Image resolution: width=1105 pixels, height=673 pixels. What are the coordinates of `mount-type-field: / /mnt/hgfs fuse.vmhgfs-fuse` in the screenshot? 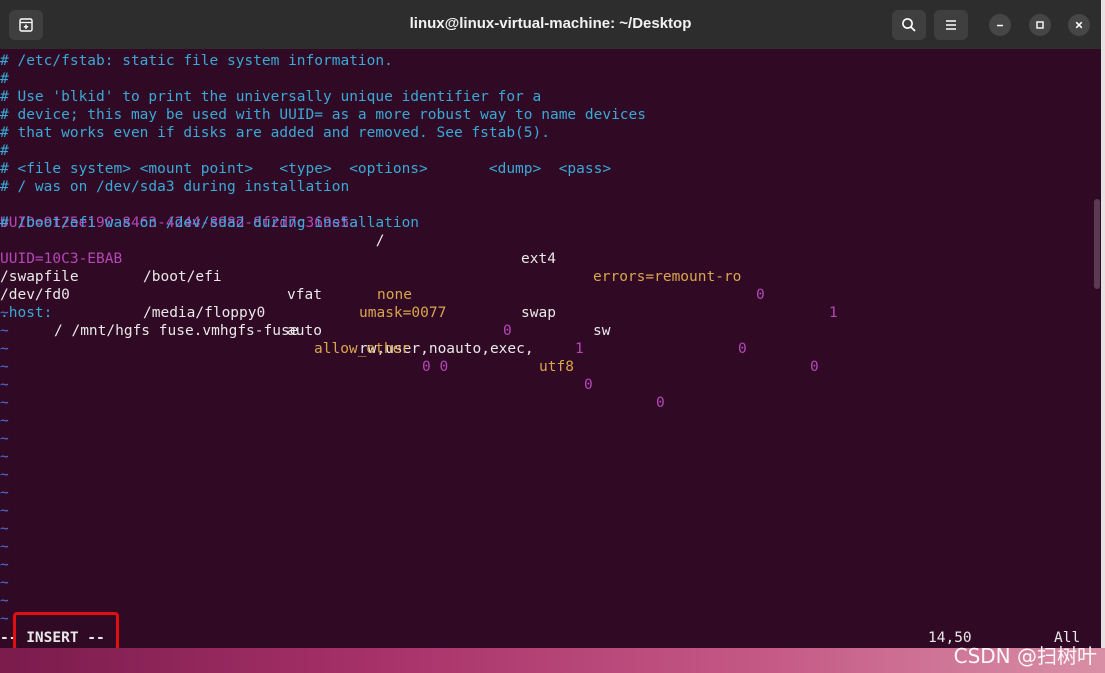 It's located at (176, 331).